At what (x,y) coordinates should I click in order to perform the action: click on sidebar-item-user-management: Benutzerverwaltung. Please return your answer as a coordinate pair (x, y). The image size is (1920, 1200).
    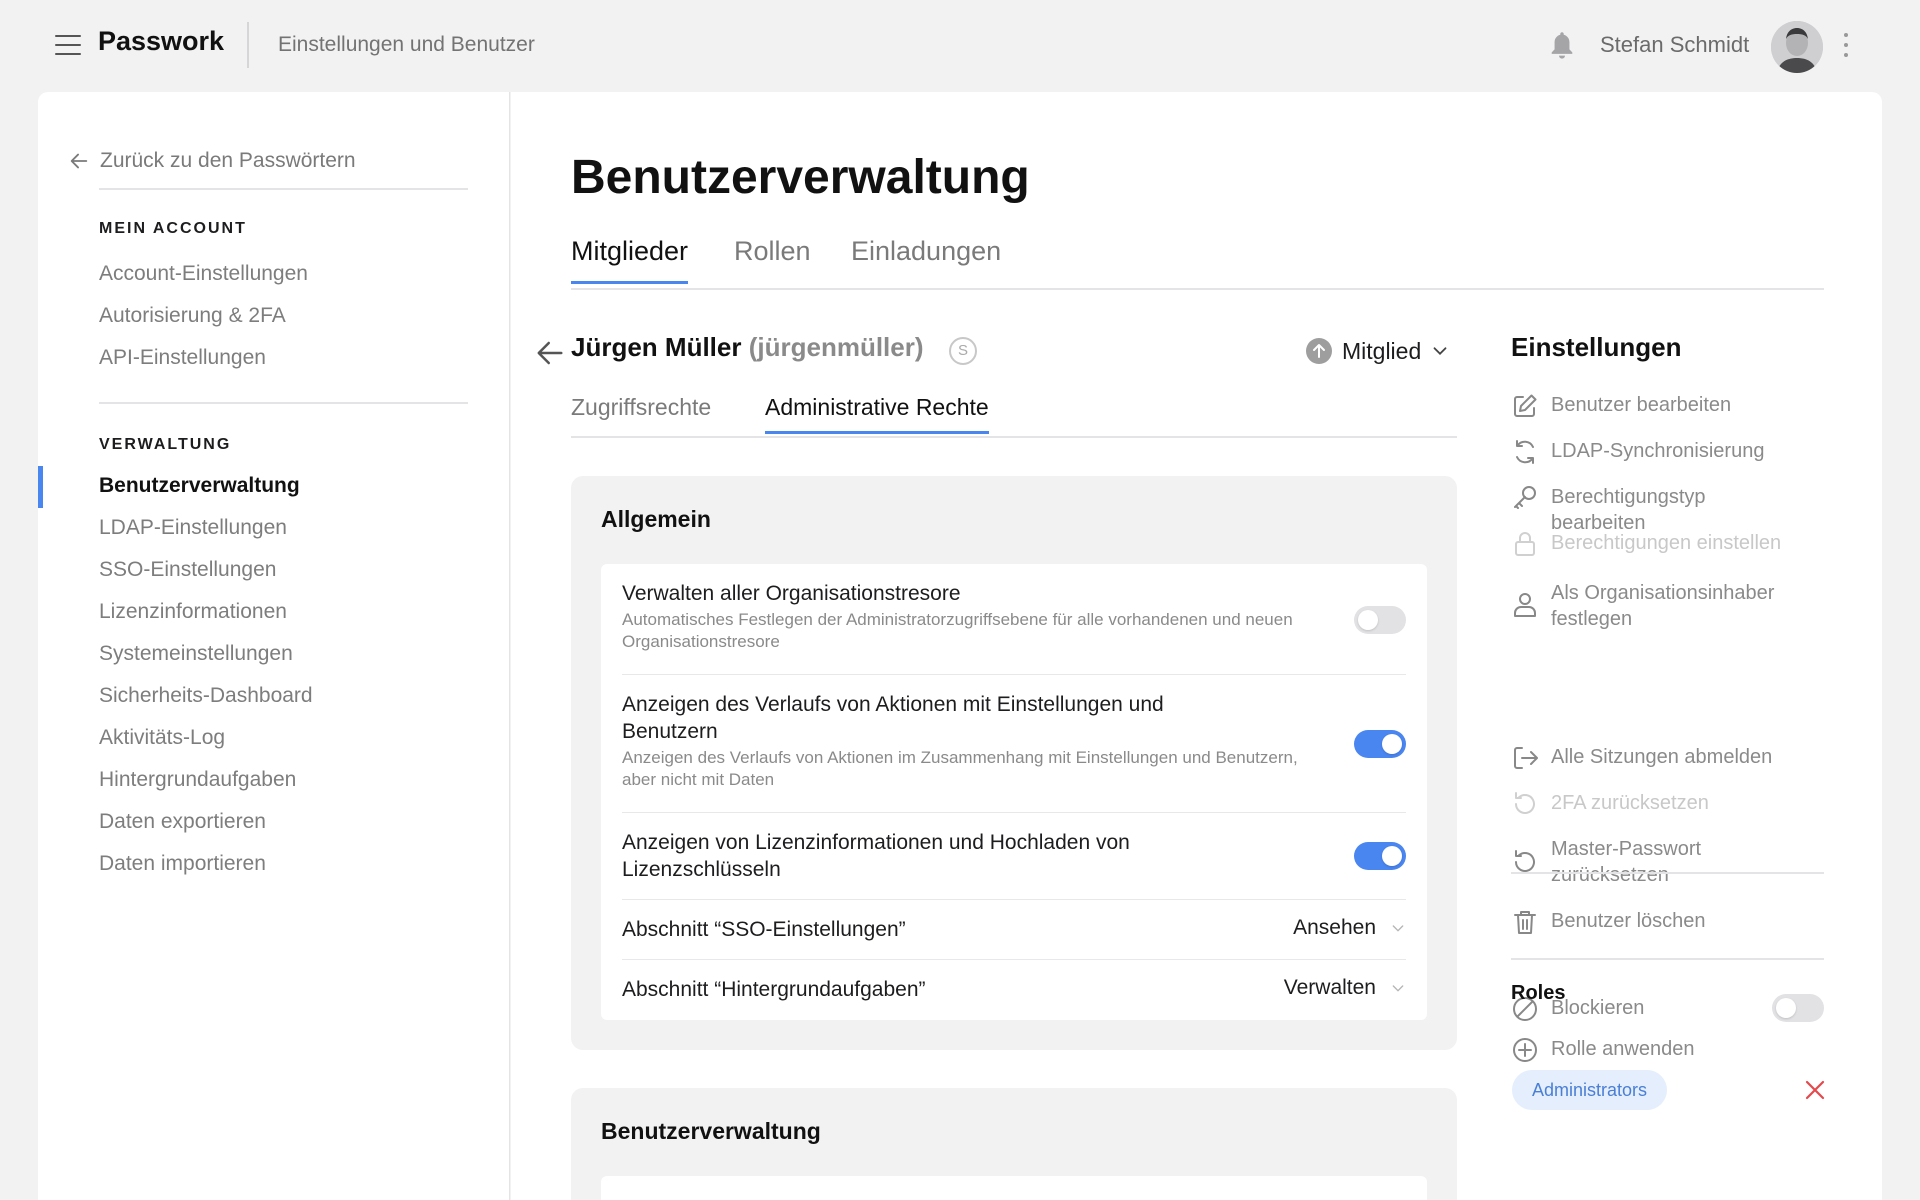
    Looking at the image, I should click on (199, 486).